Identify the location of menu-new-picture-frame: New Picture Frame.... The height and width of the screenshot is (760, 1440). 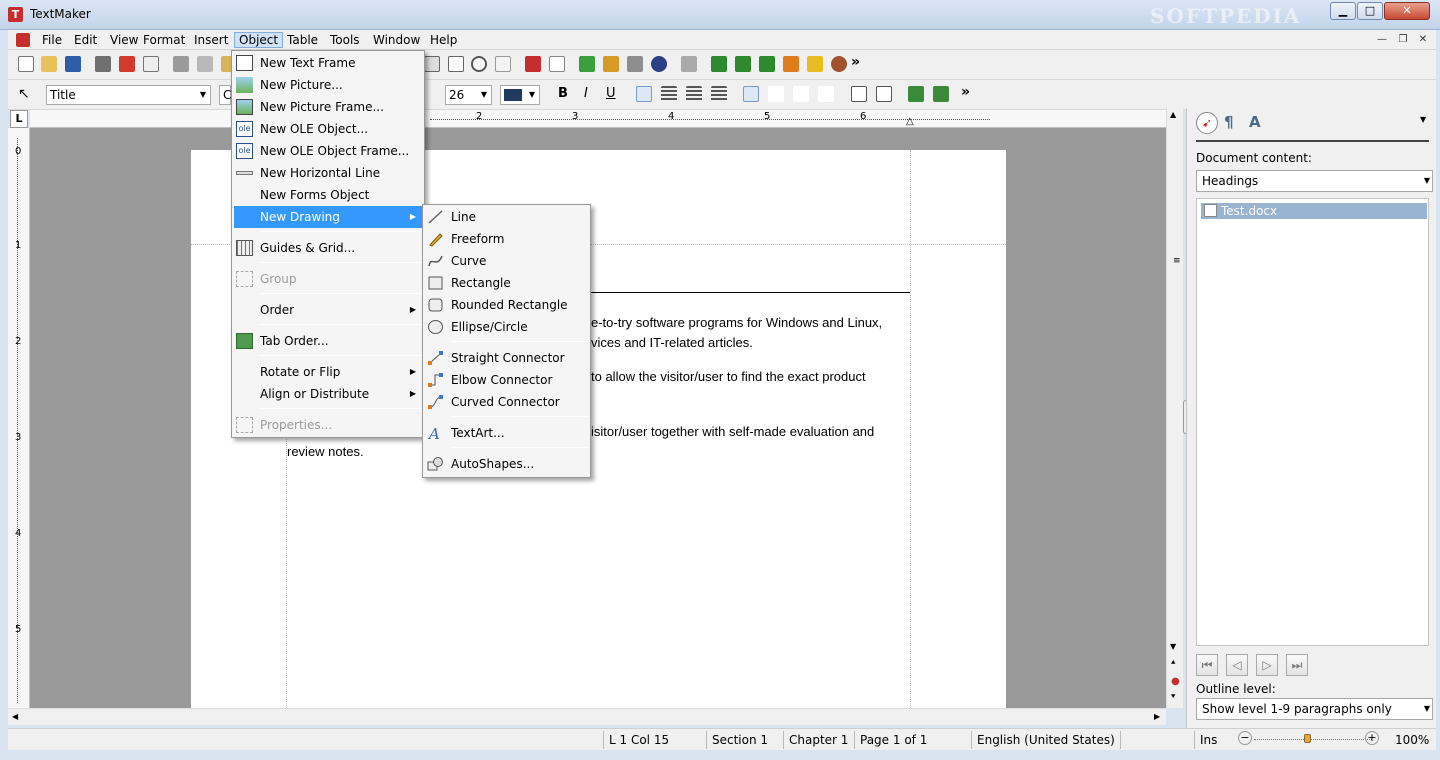
(328, 107).